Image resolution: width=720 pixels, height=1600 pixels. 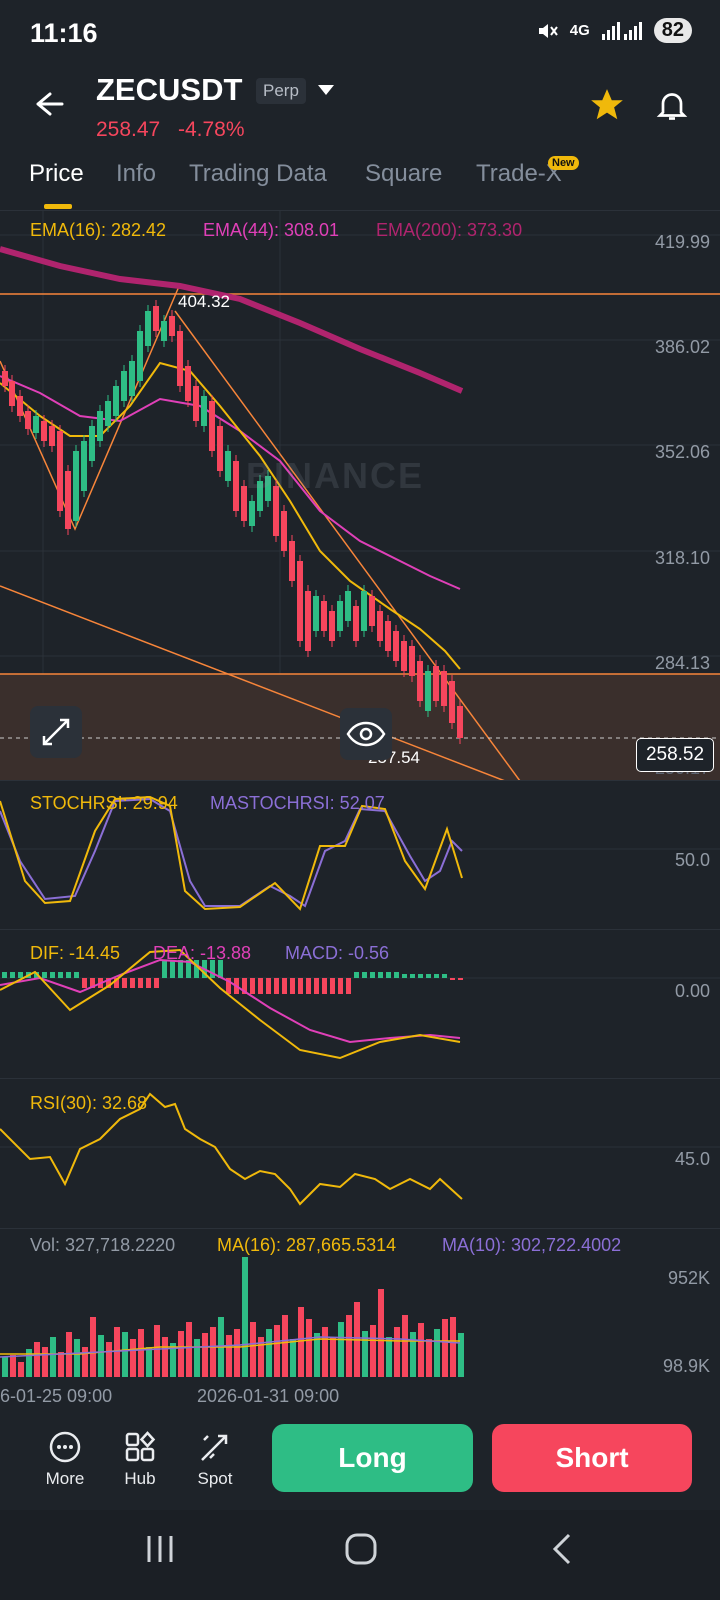 What do you see at coordinates (281, 91) in the screenshot?
I see `contract-type-badge: Perp` at bounding box center [281, 91].